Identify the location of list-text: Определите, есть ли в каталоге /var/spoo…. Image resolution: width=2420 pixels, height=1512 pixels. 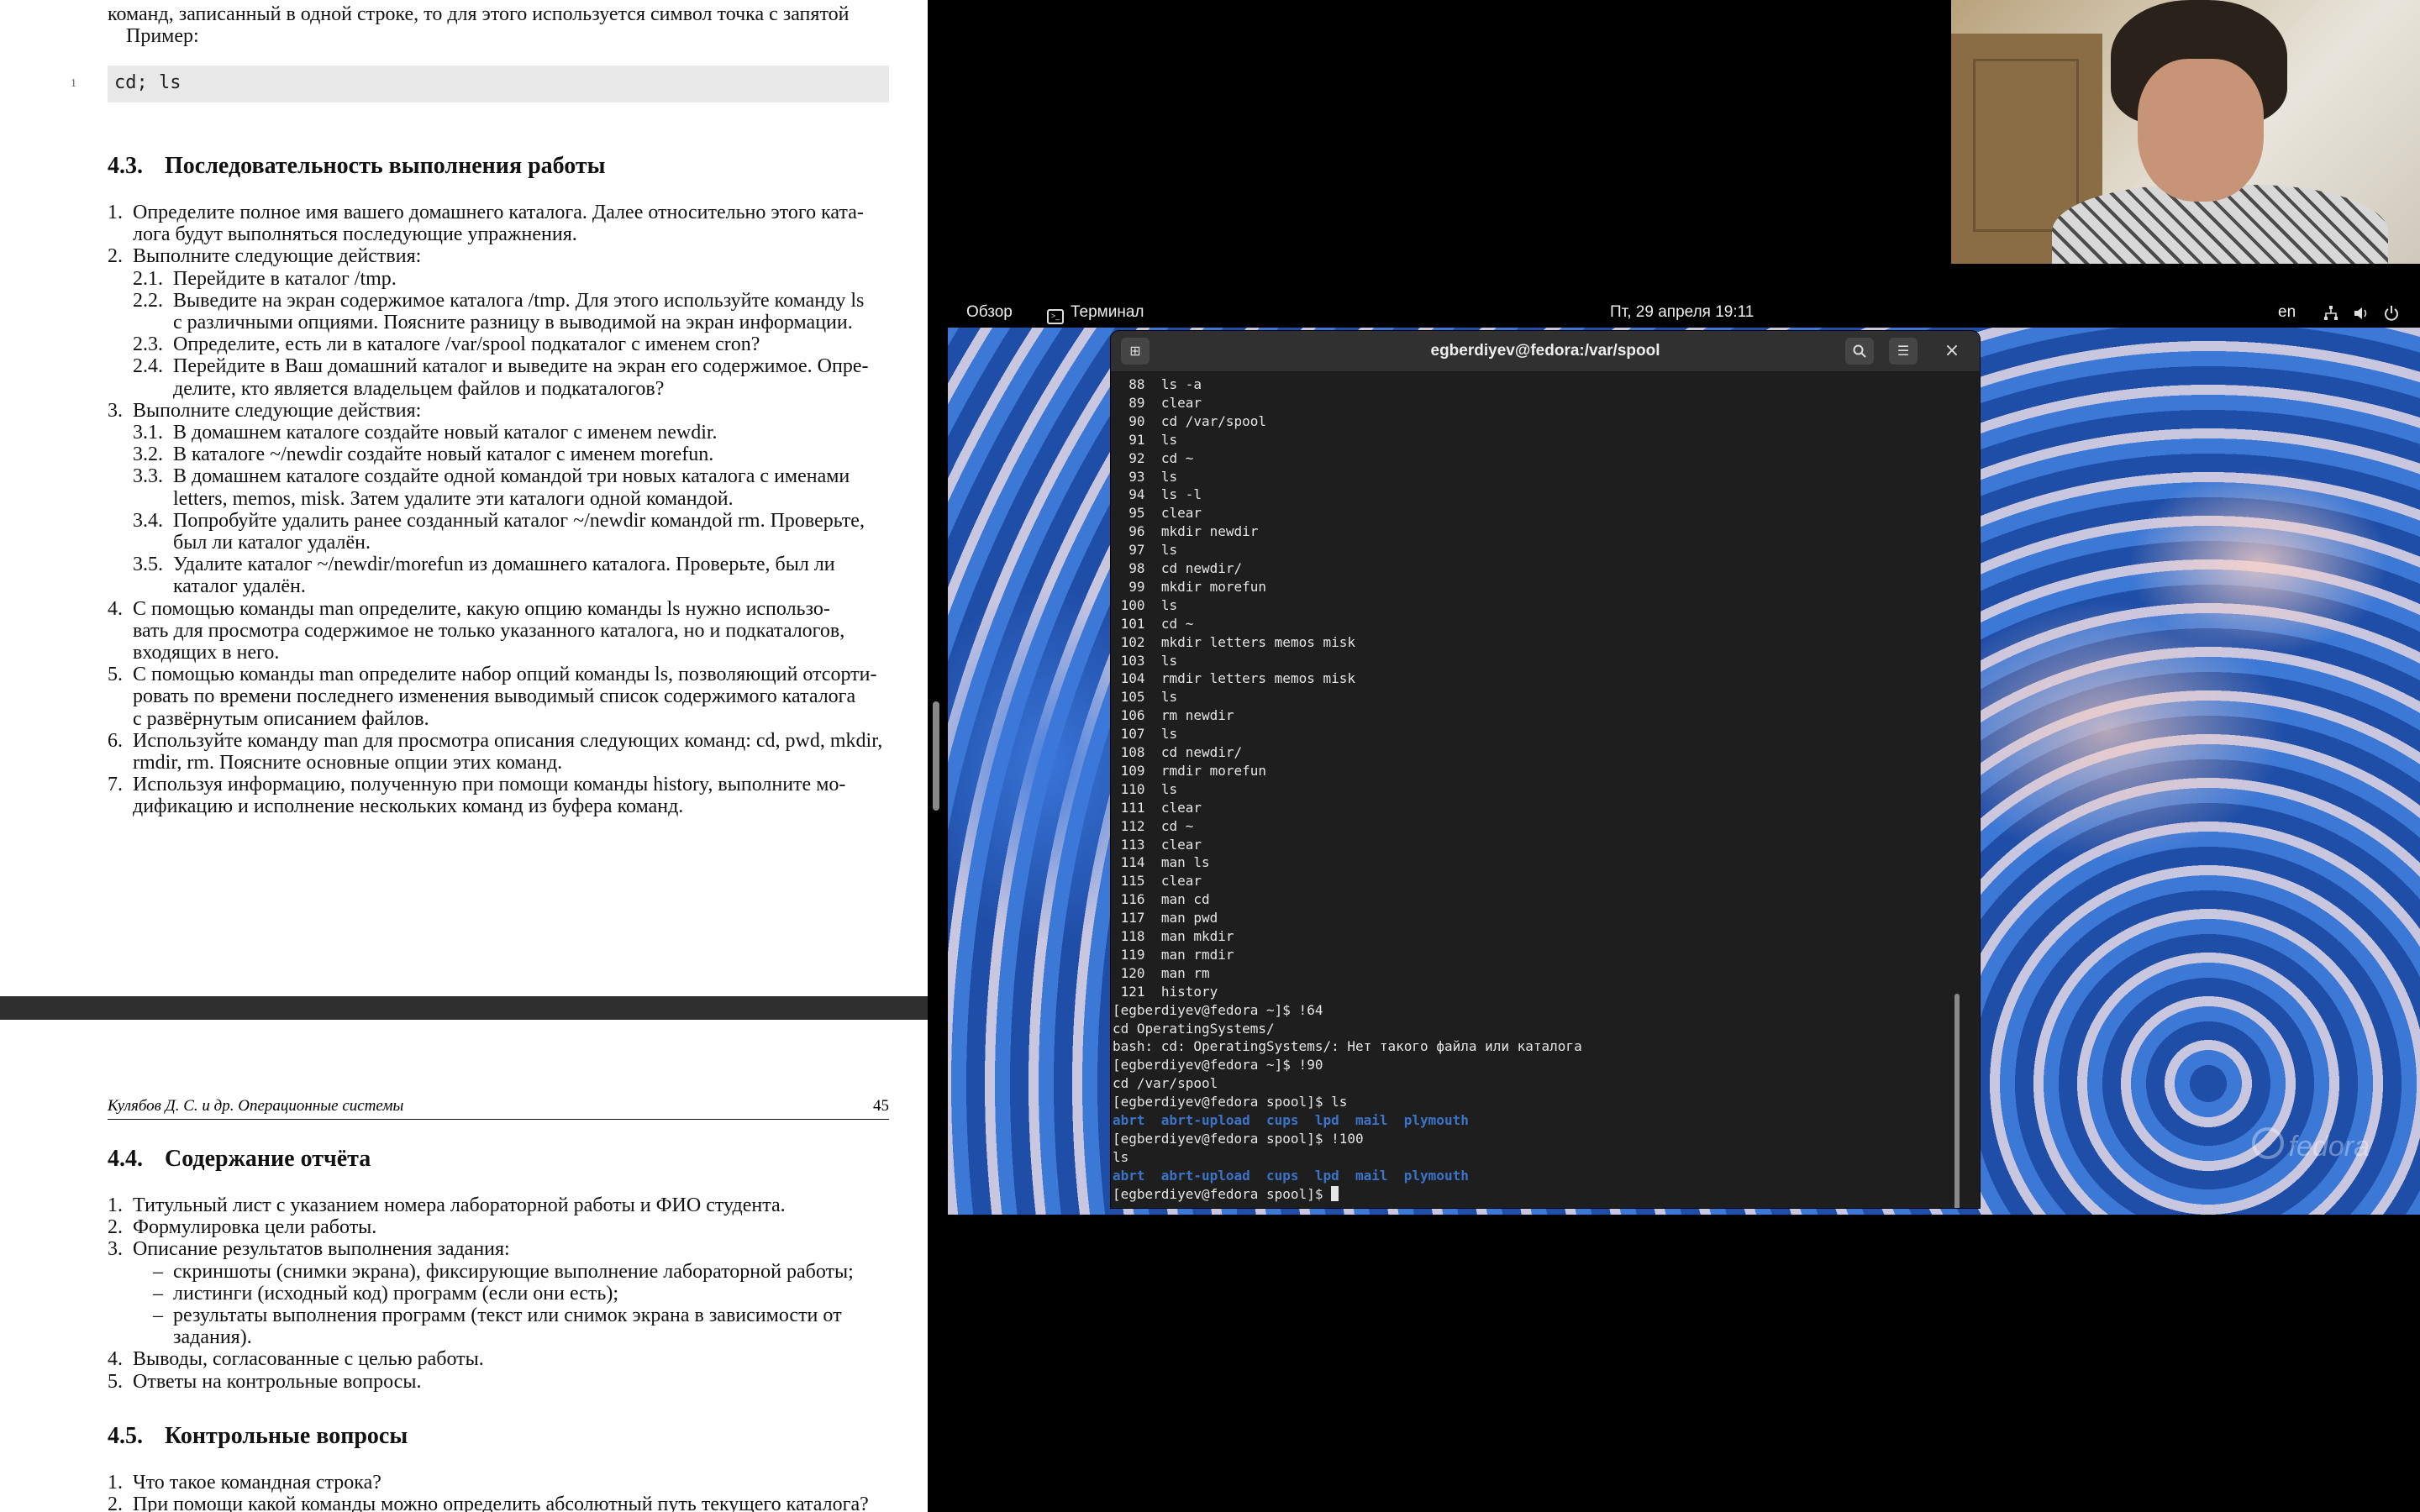
(466, 344).